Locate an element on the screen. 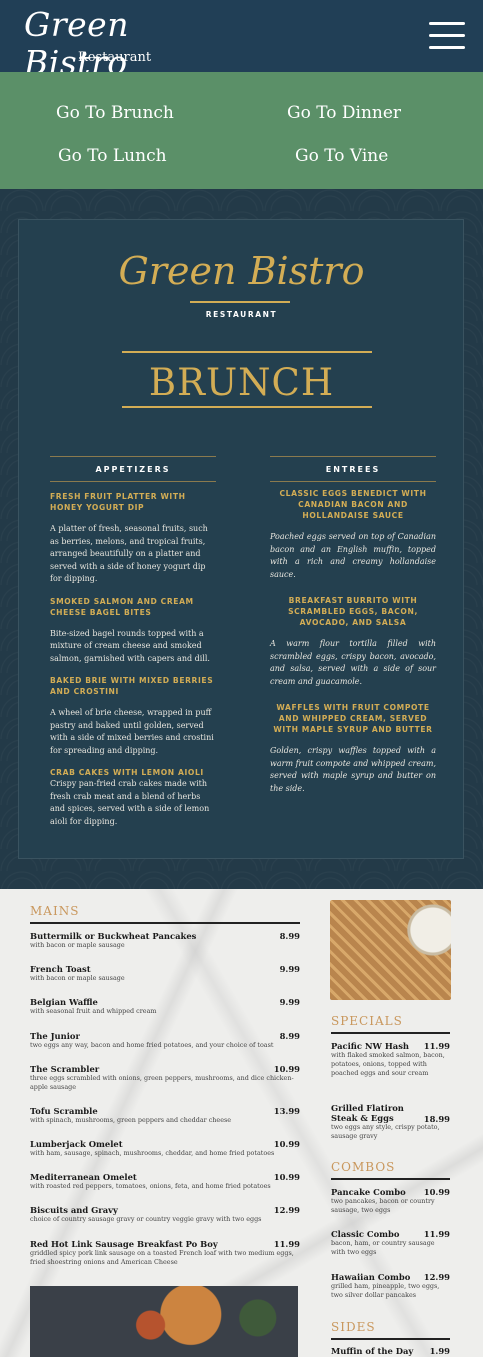  main-item-price: 9.99 is located at coordinates (289, 1002).